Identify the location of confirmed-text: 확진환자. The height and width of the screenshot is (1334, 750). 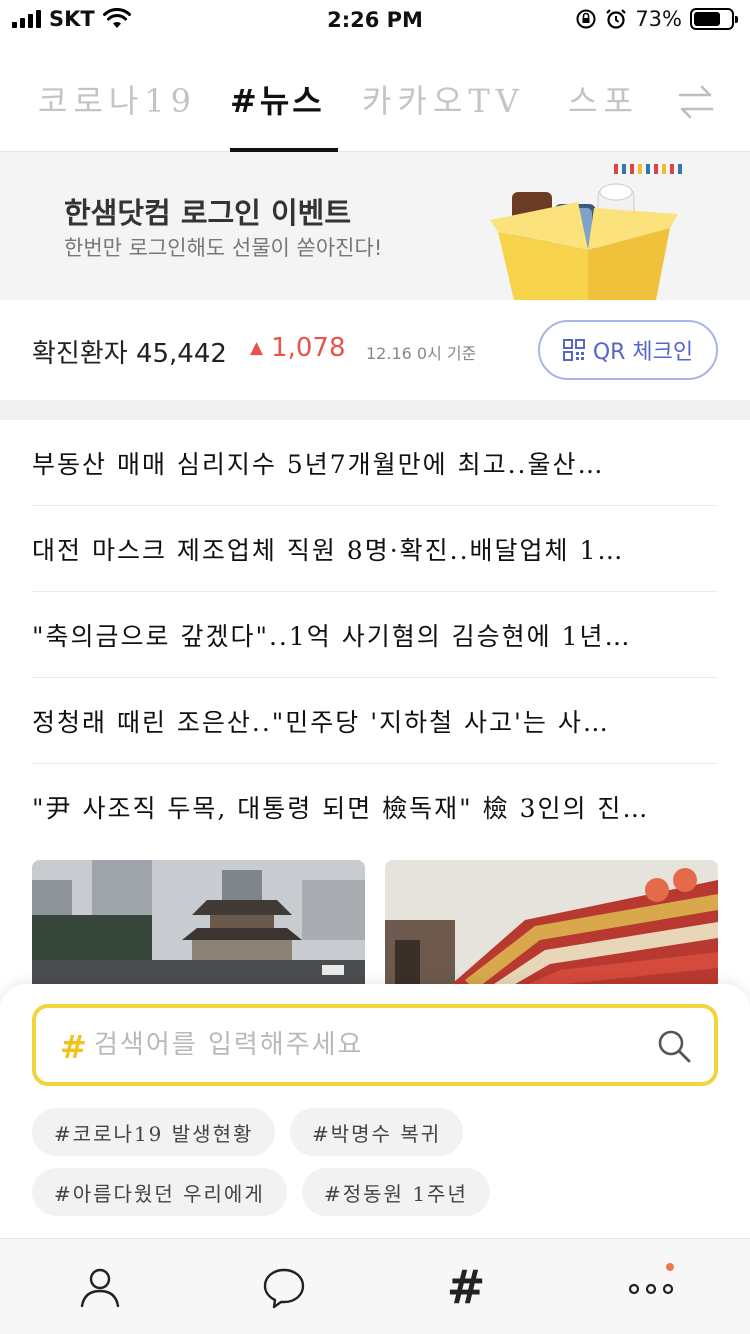
(80, 354).